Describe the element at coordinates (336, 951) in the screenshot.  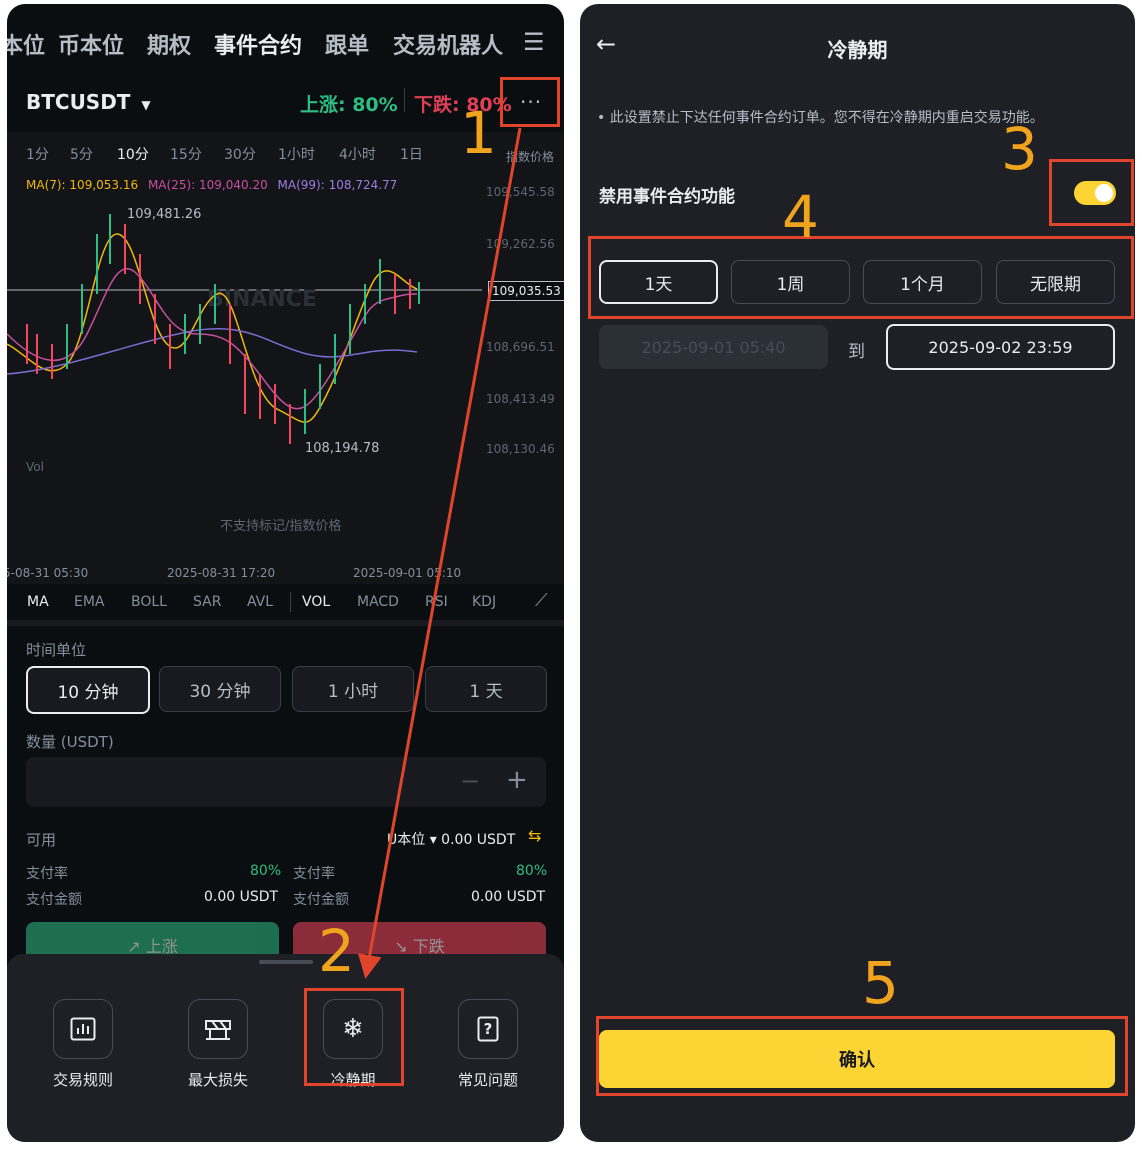
I see `annotation-step-2: 2` at that location.